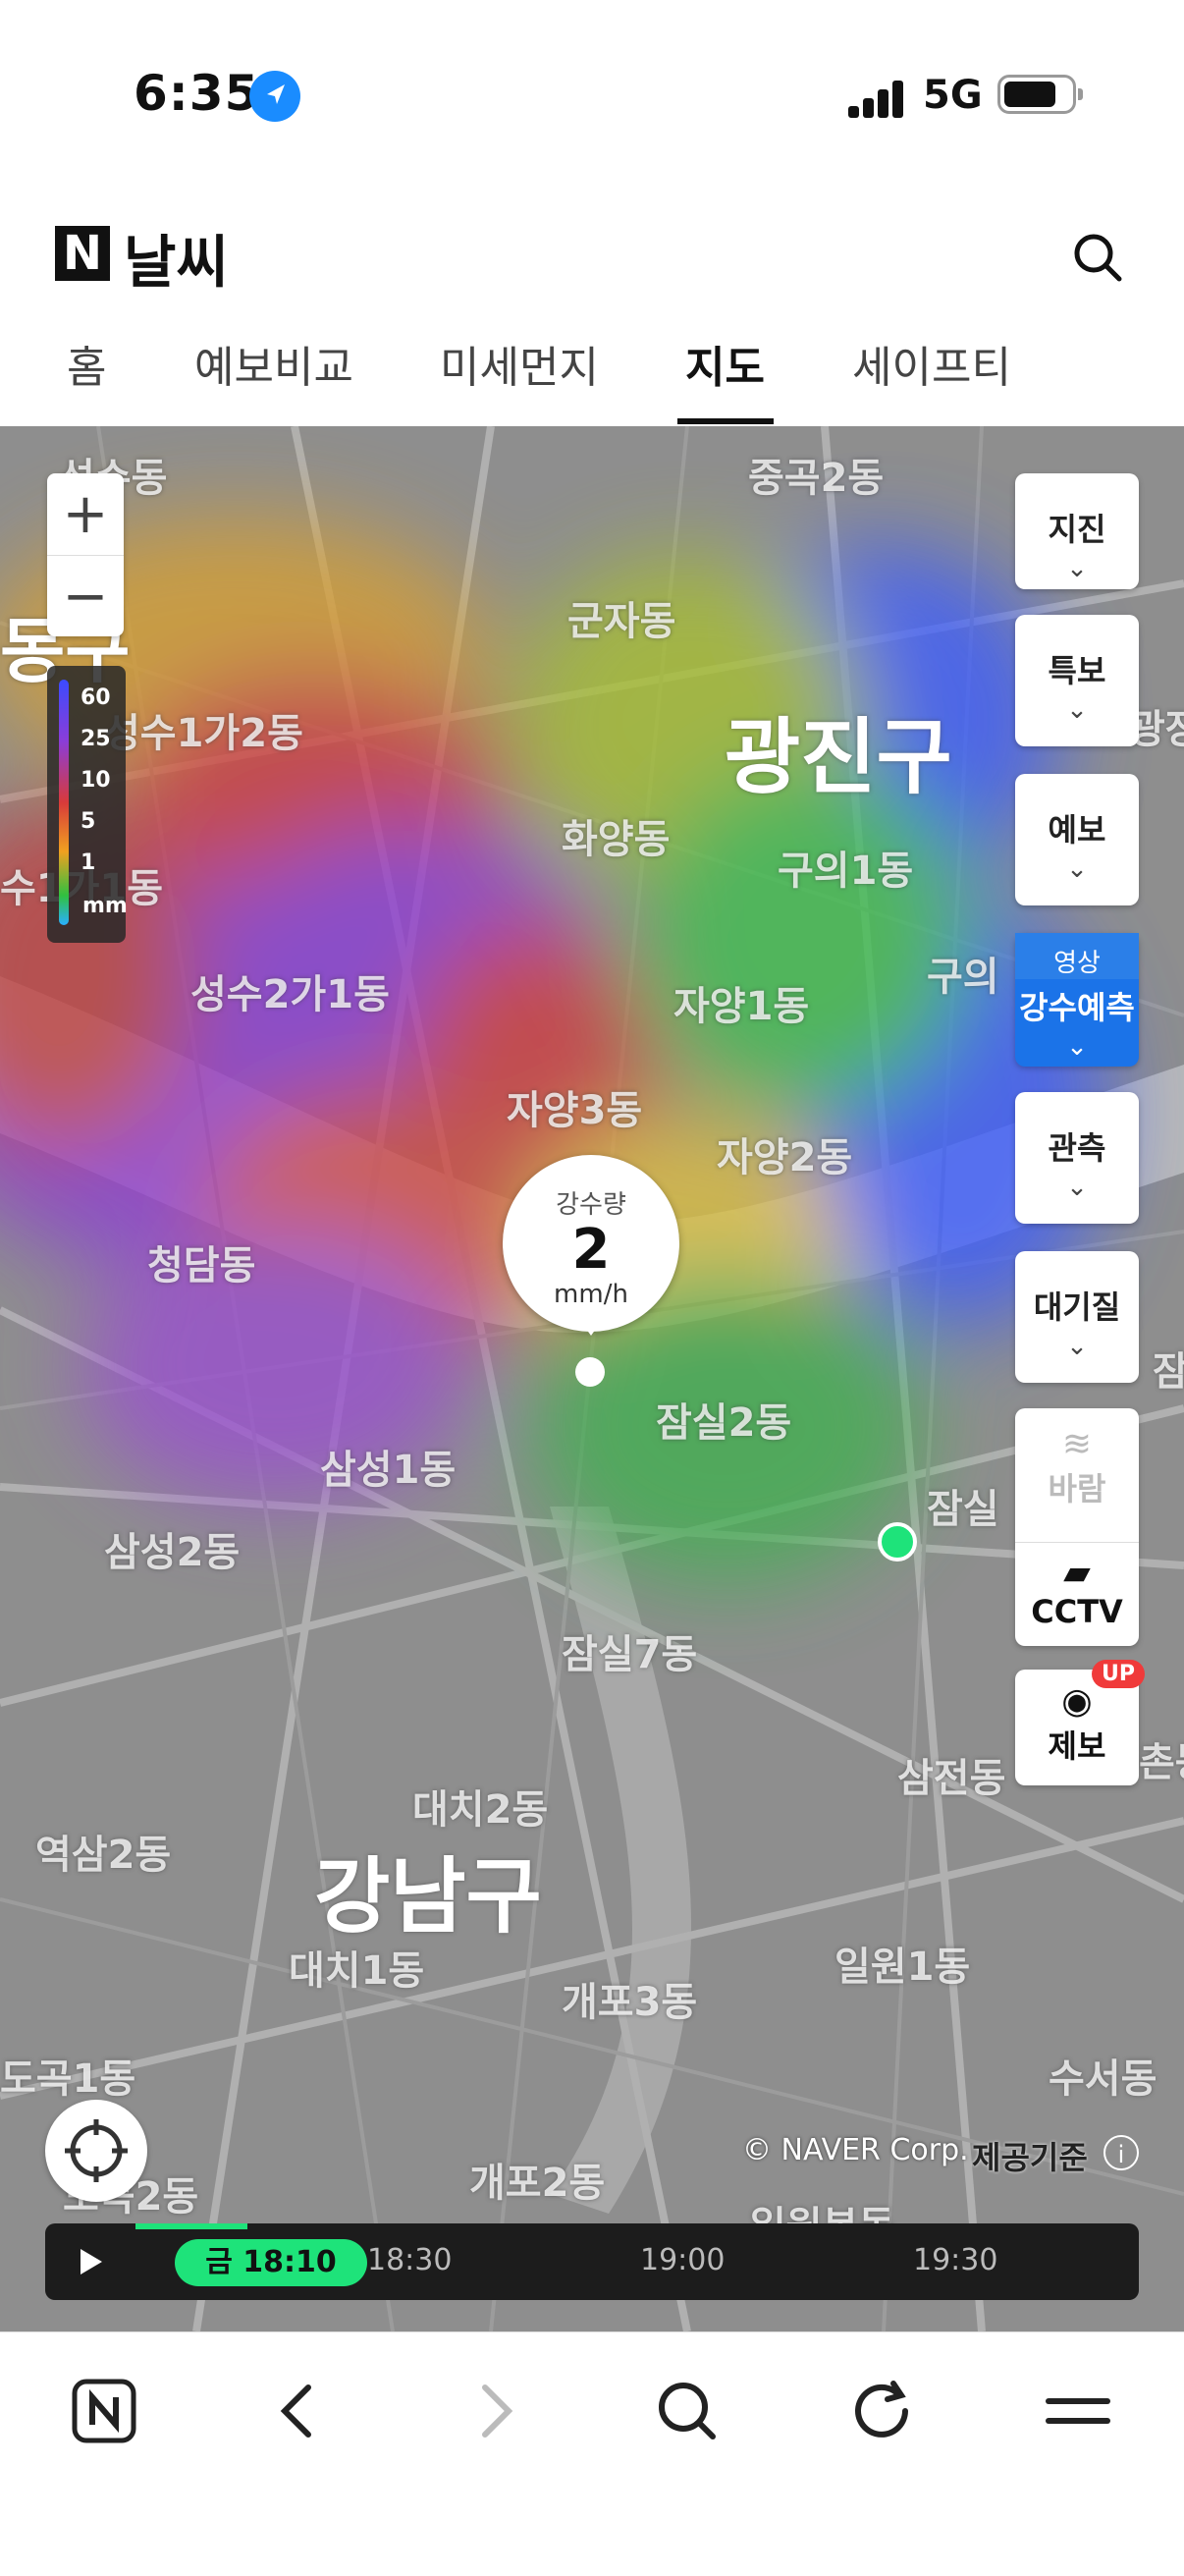 The image size is (1184, 2576). I want to click on tab-map: 지도, so click(725, 363).